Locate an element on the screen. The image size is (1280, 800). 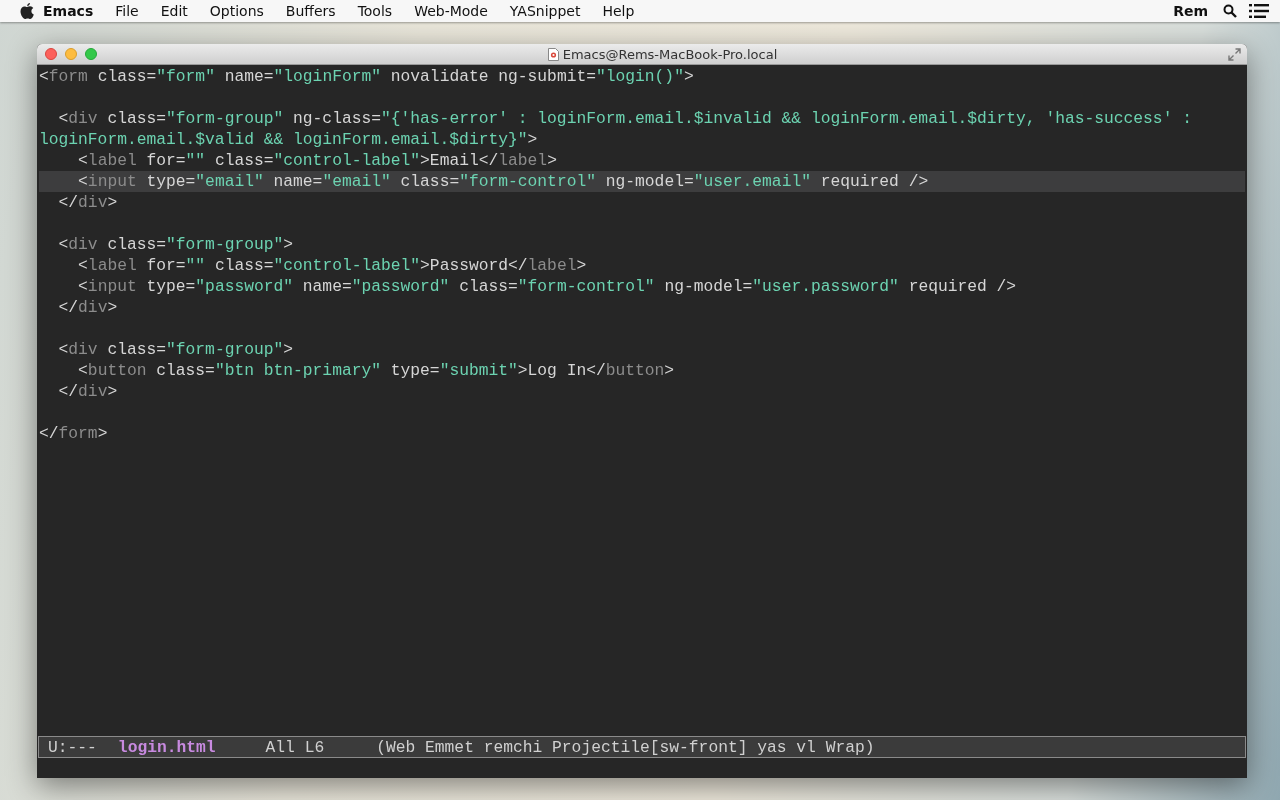
menu-item: Options is located at coordinates (236, 11).